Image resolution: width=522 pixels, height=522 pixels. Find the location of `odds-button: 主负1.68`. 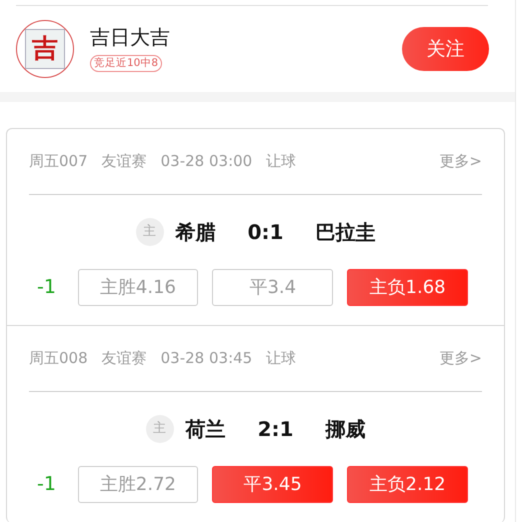

odds-button: 主负1.68 is located at coordinates (407, 287).